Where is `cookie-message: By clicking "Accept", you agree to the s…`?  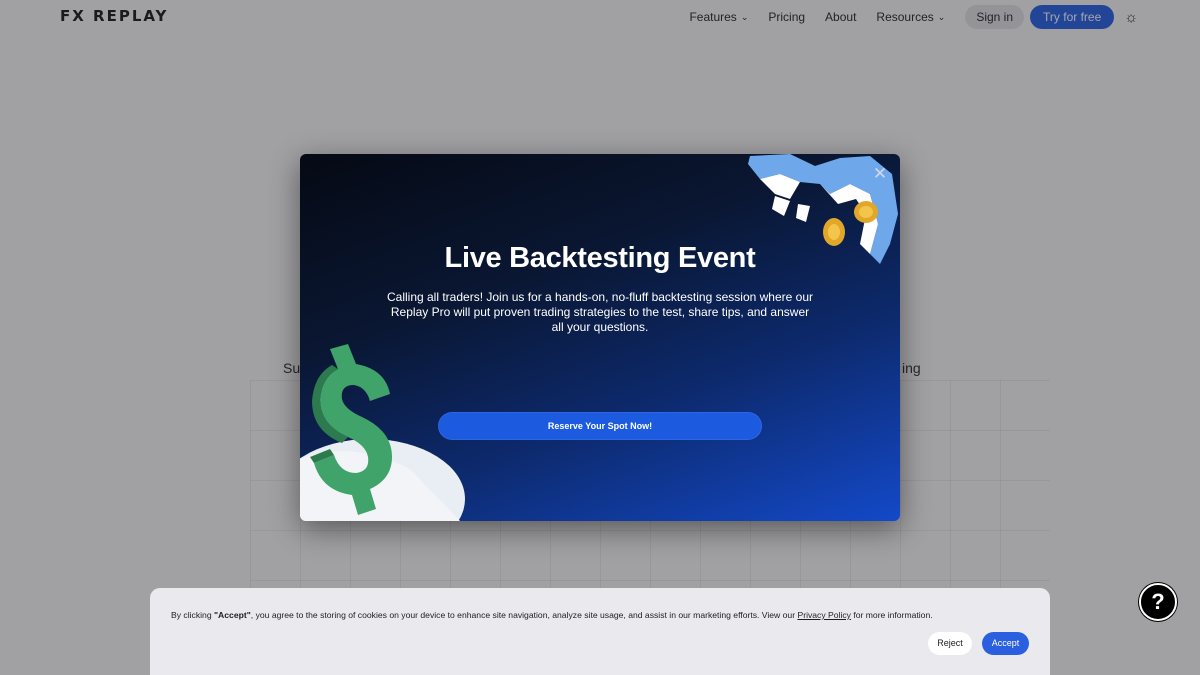 cookie-message: By clicking "Accept", you agree to the s… is located at coordinates (552, 615).